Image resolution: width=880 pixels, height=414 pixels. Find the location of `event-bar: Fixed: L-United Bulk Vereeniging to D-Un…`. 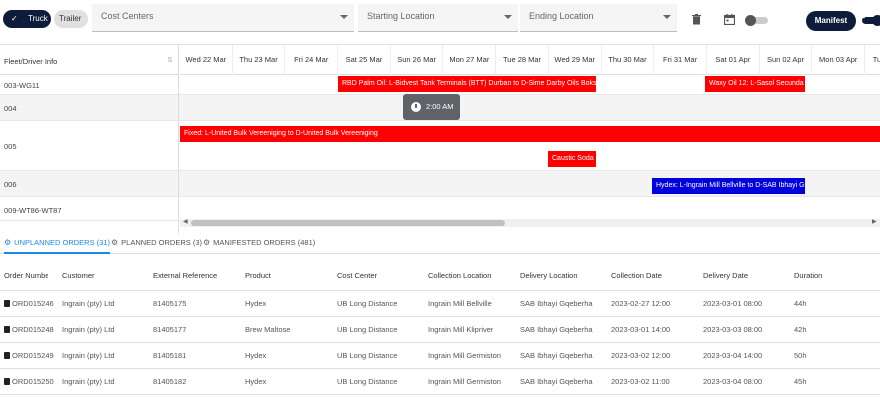

event-bar: Fixed: L-United Bulk Vereeniging to D-Un… is located at coordinates (530, 134).